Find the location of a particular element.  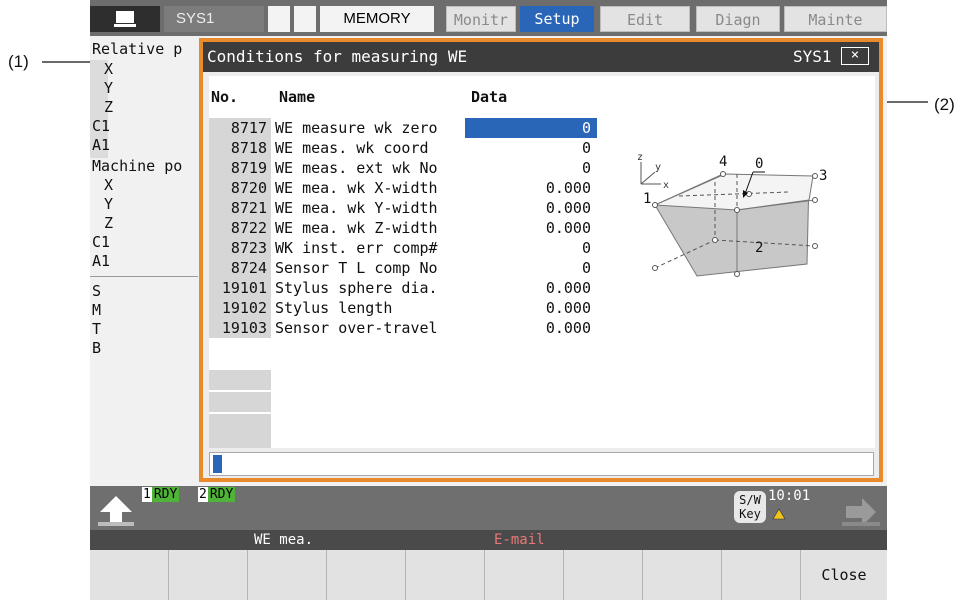

parameter-row: 8717 WE measure wk zero 0 is located at coordinates (409, 128).